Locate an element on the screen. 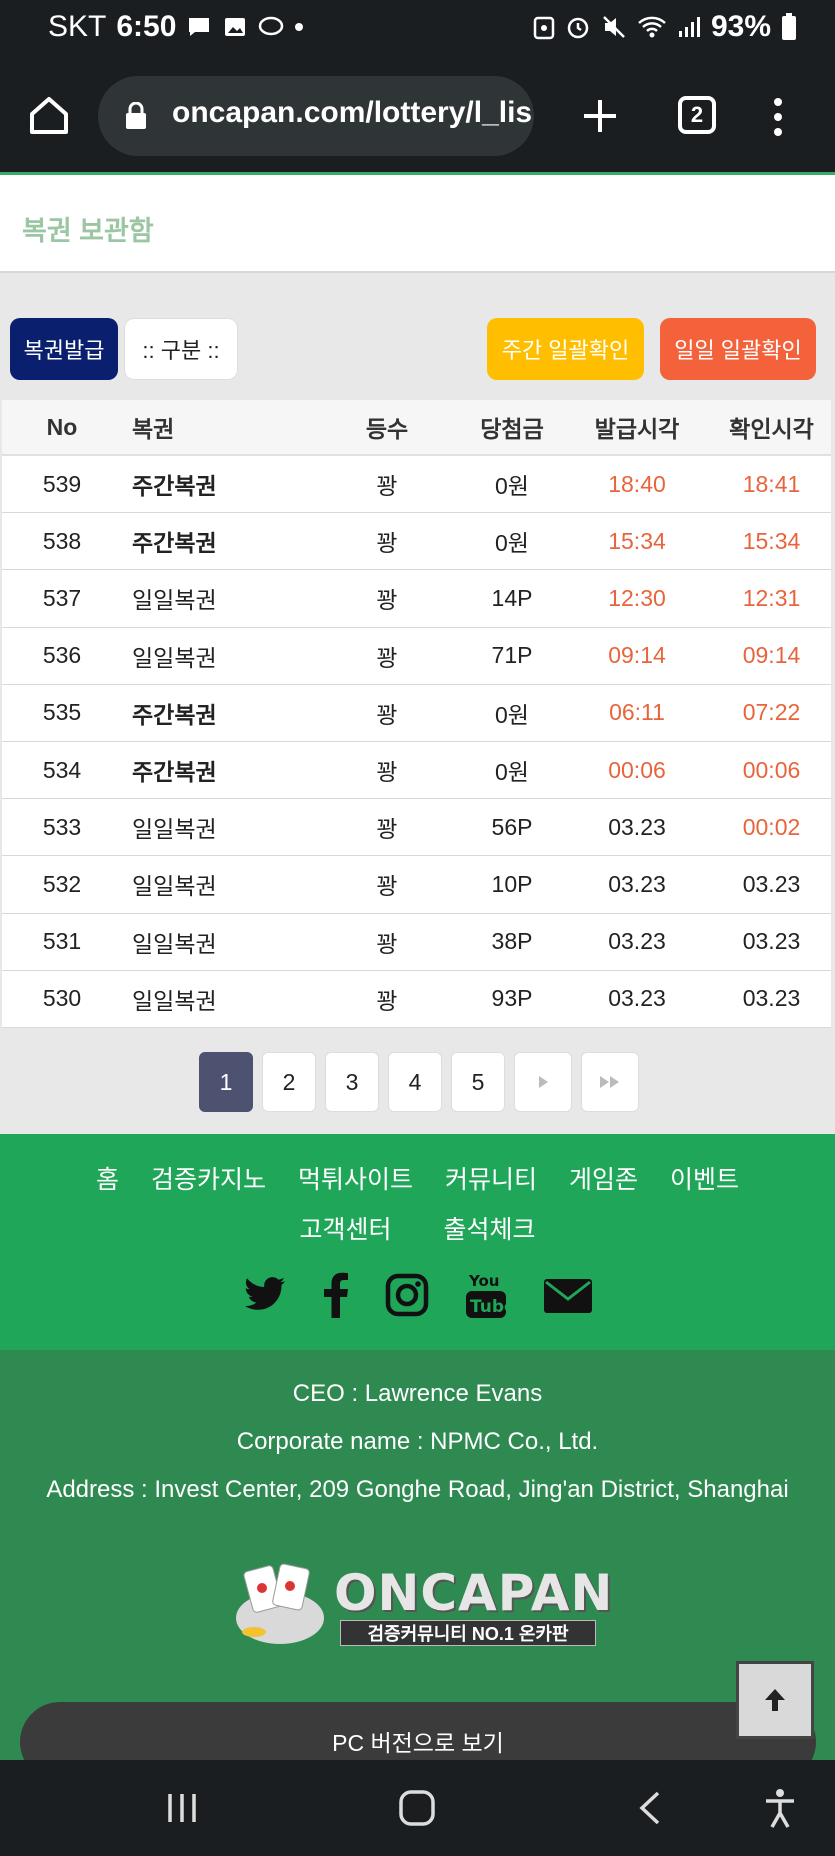 The width and height of the screenshot is (835, 1856). table-row: 538 주간복권 꽝 0원 15:34 15:34 is located at coordinates (416, 542).